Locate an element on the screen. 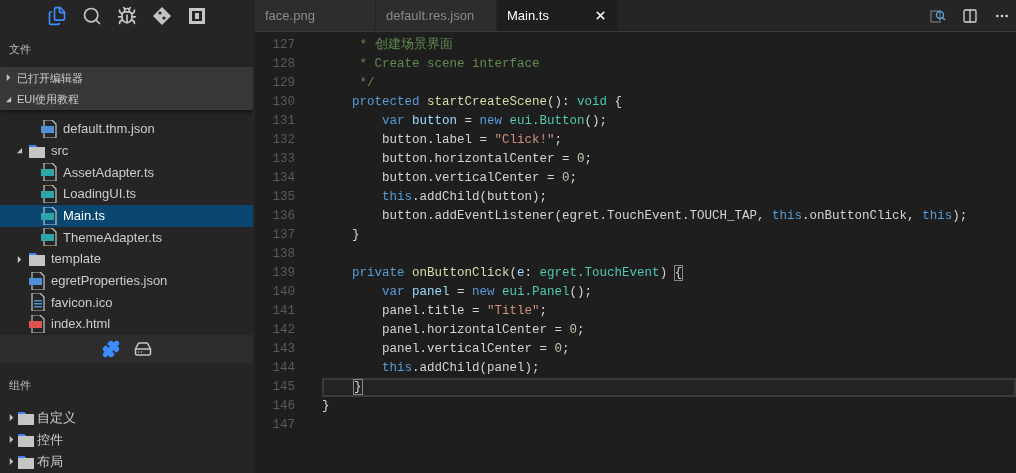 The height and width of the screenshot is (473, 1016). explorer-title: 文件 is located at coordinates (20, 49).